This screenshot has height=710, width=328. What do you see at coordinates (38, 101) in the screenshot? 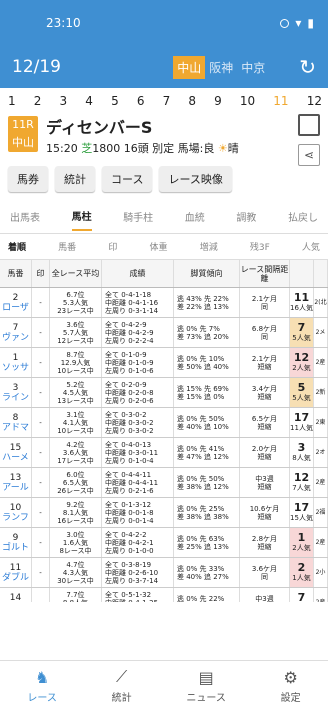
I see `race-number-2: 2` at bounding box center [38, 101].